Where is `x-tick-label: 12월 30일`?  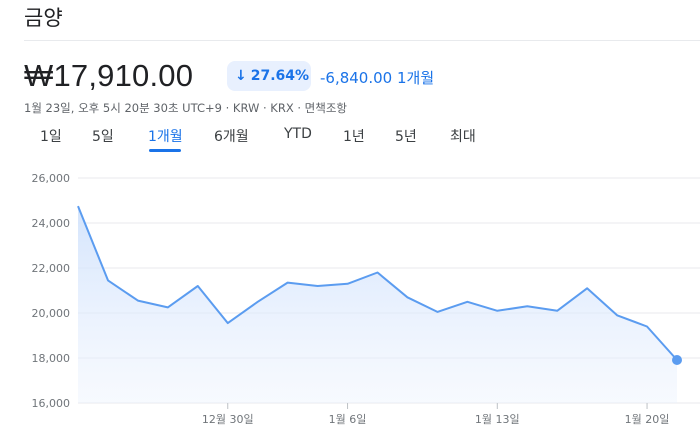
x-tick-label: 12월 30일 is located at coordinates (228, 419).